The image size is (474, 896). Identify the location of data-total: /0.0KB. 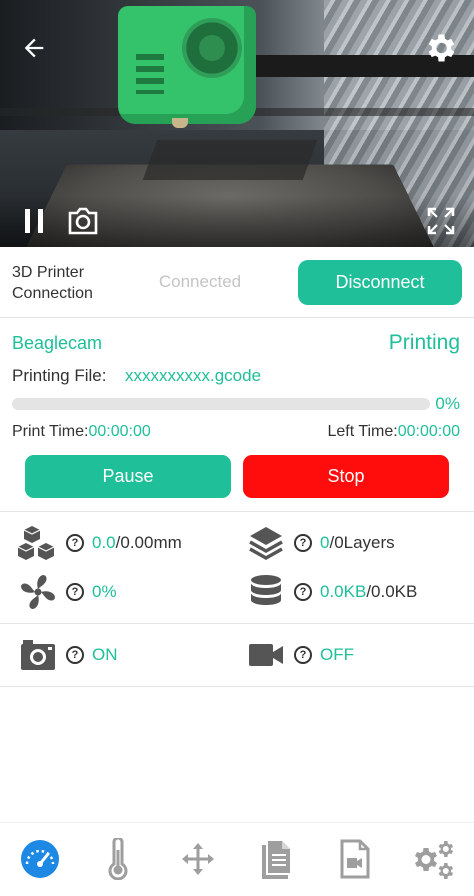
(392, 591).